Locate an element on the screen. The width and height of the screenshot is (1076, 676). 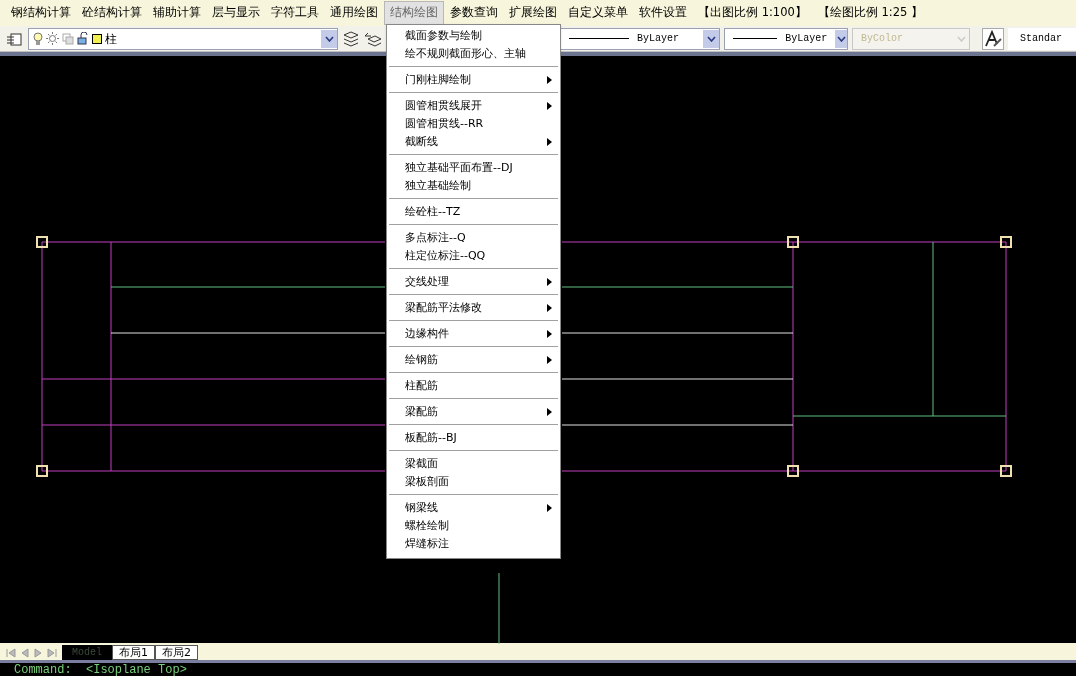
text-style-icon is located at coordinates (993, 38).